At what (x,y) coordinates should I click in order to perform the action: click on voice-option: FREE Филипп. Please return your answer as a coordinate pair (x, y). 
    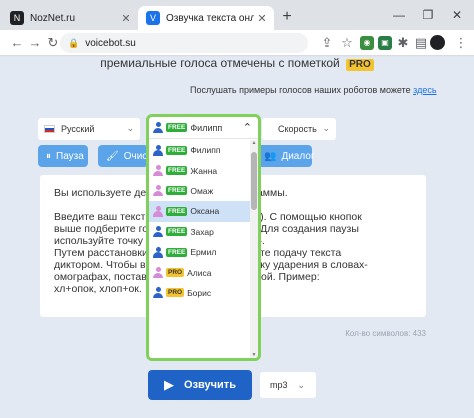
    Looking at the image, I should click on (199, 150).